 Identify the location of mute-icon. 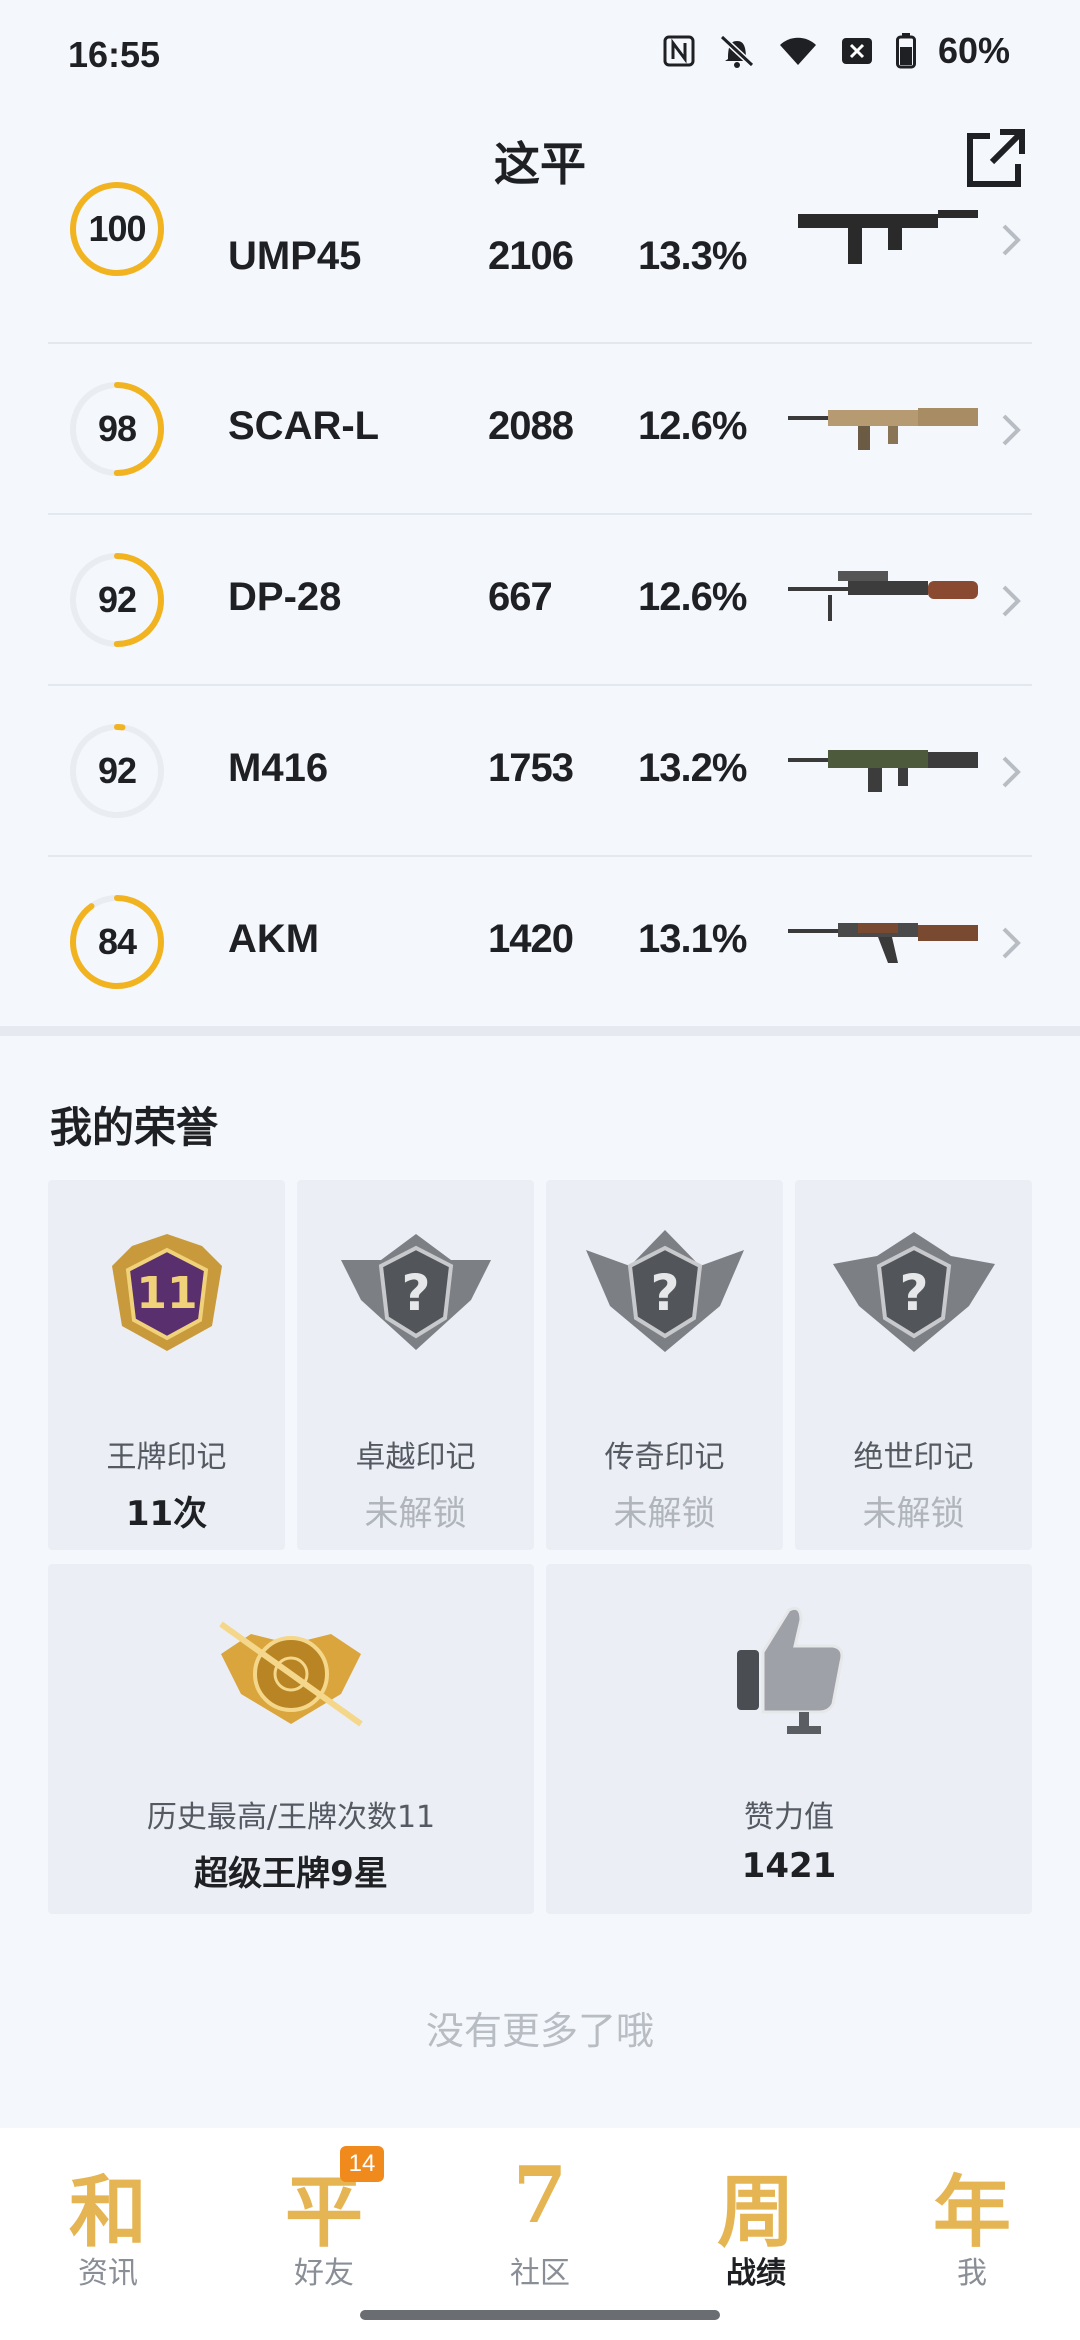
(736, 51).